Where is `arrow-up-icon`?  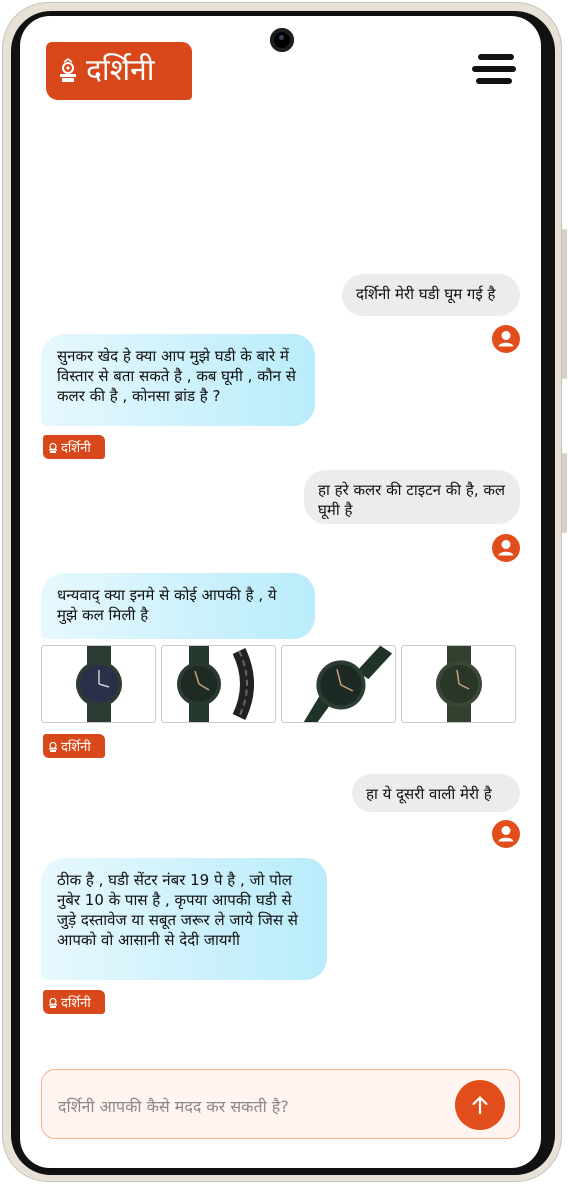 arrow-up-icon is located at coordinates (480, 1105).